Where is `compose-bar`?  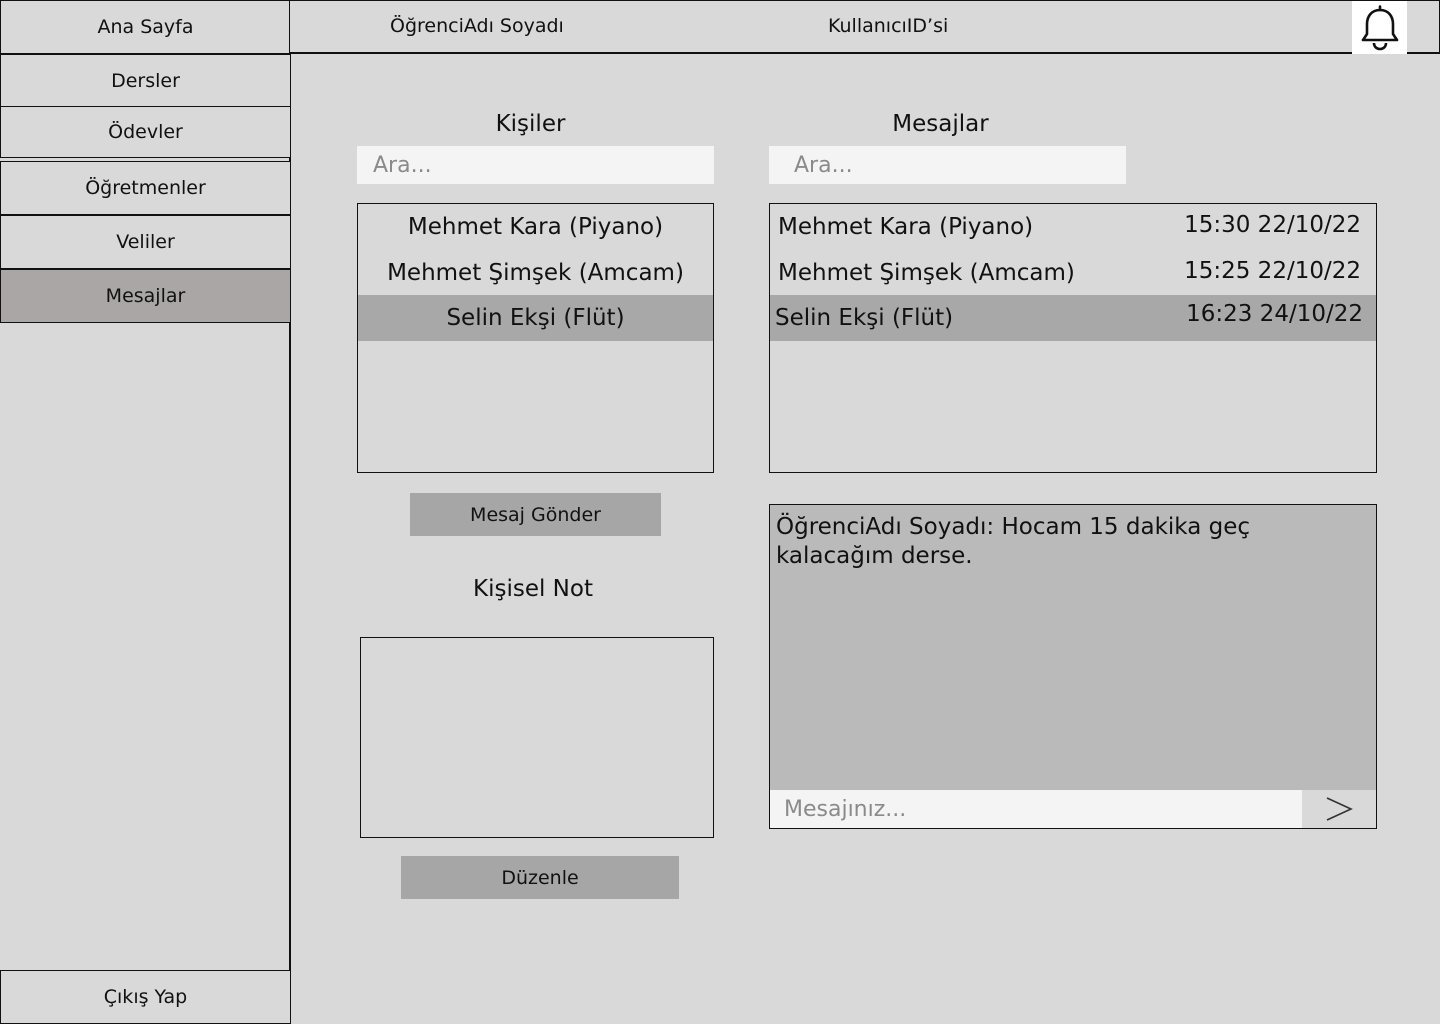
compose-bar is located at coordinates (1073, 809).